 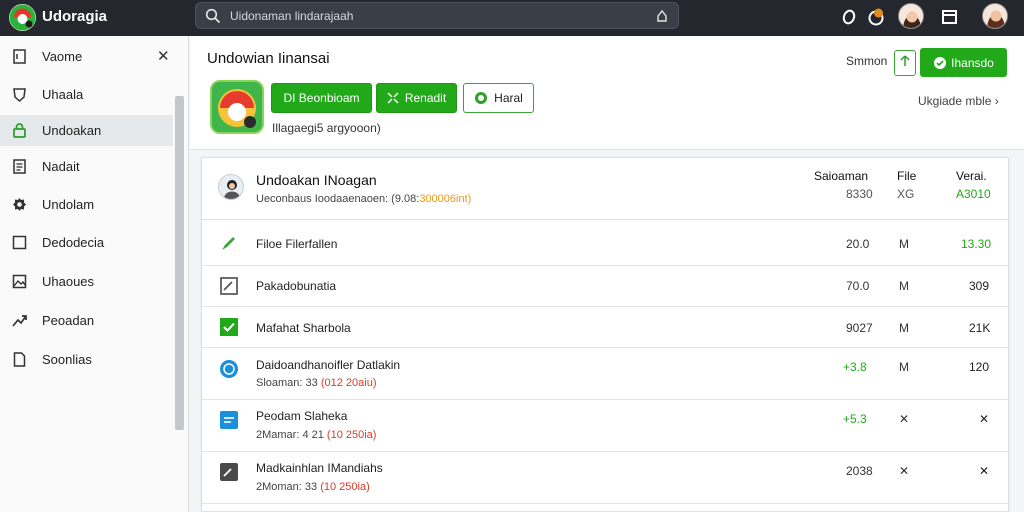 I want to click on sidebar-item-uhaoues: Uhaoues, so click(x=86, y=281).